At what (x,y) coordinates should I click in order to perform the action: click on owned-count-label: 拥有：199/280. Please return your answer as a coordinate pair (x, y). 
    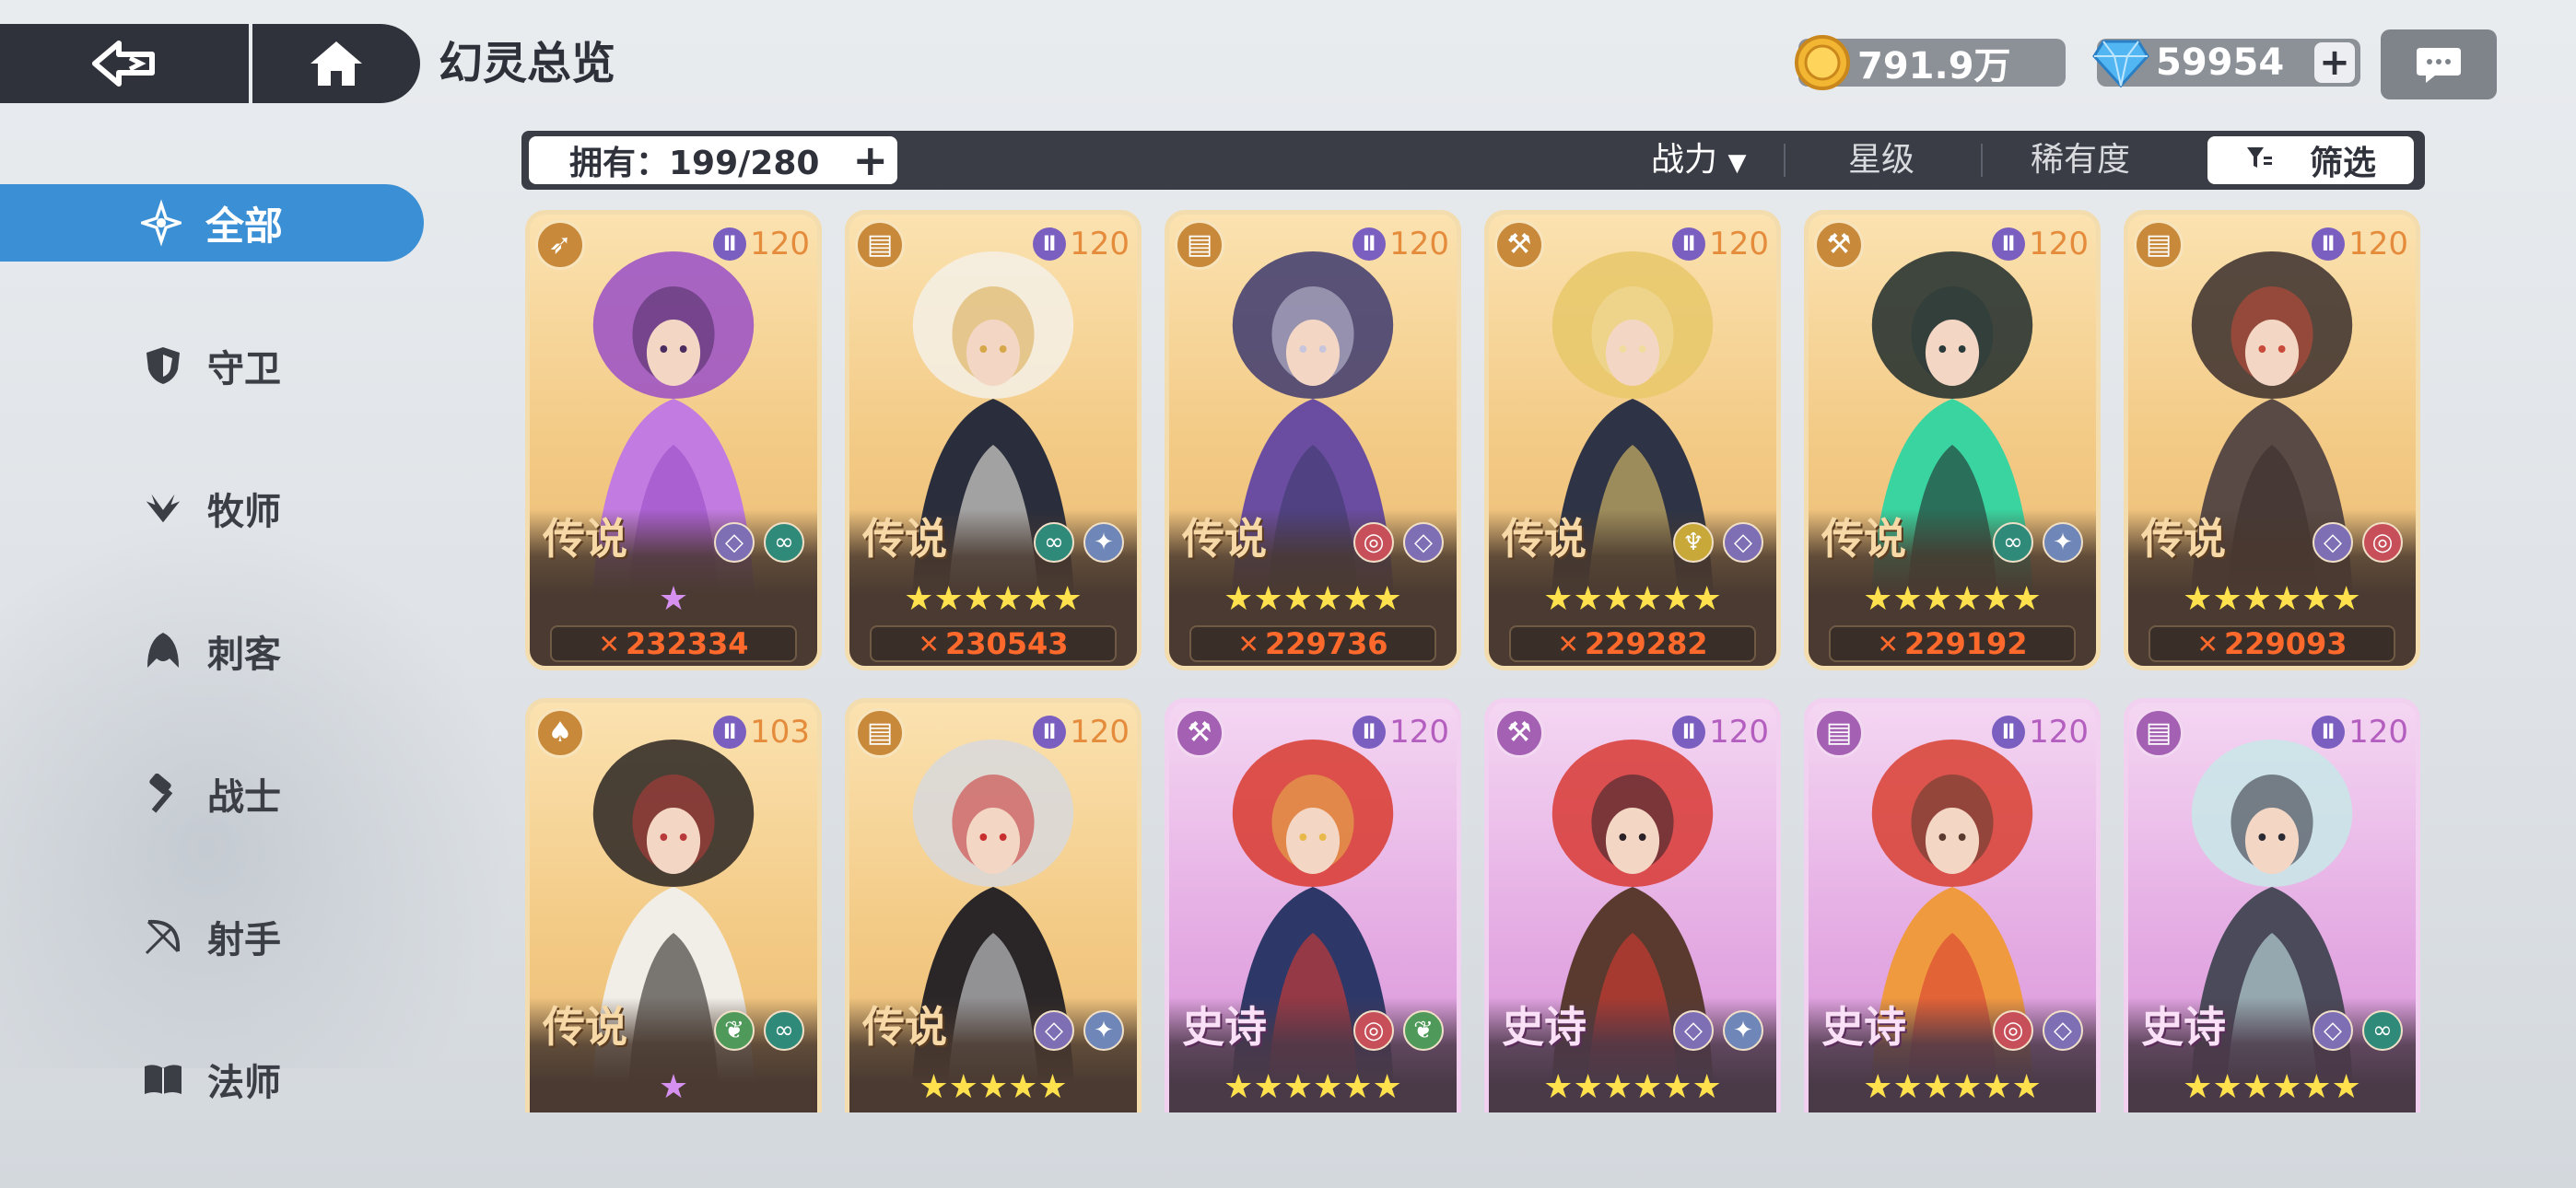
    Looking at the image, I should click on (694, 163).